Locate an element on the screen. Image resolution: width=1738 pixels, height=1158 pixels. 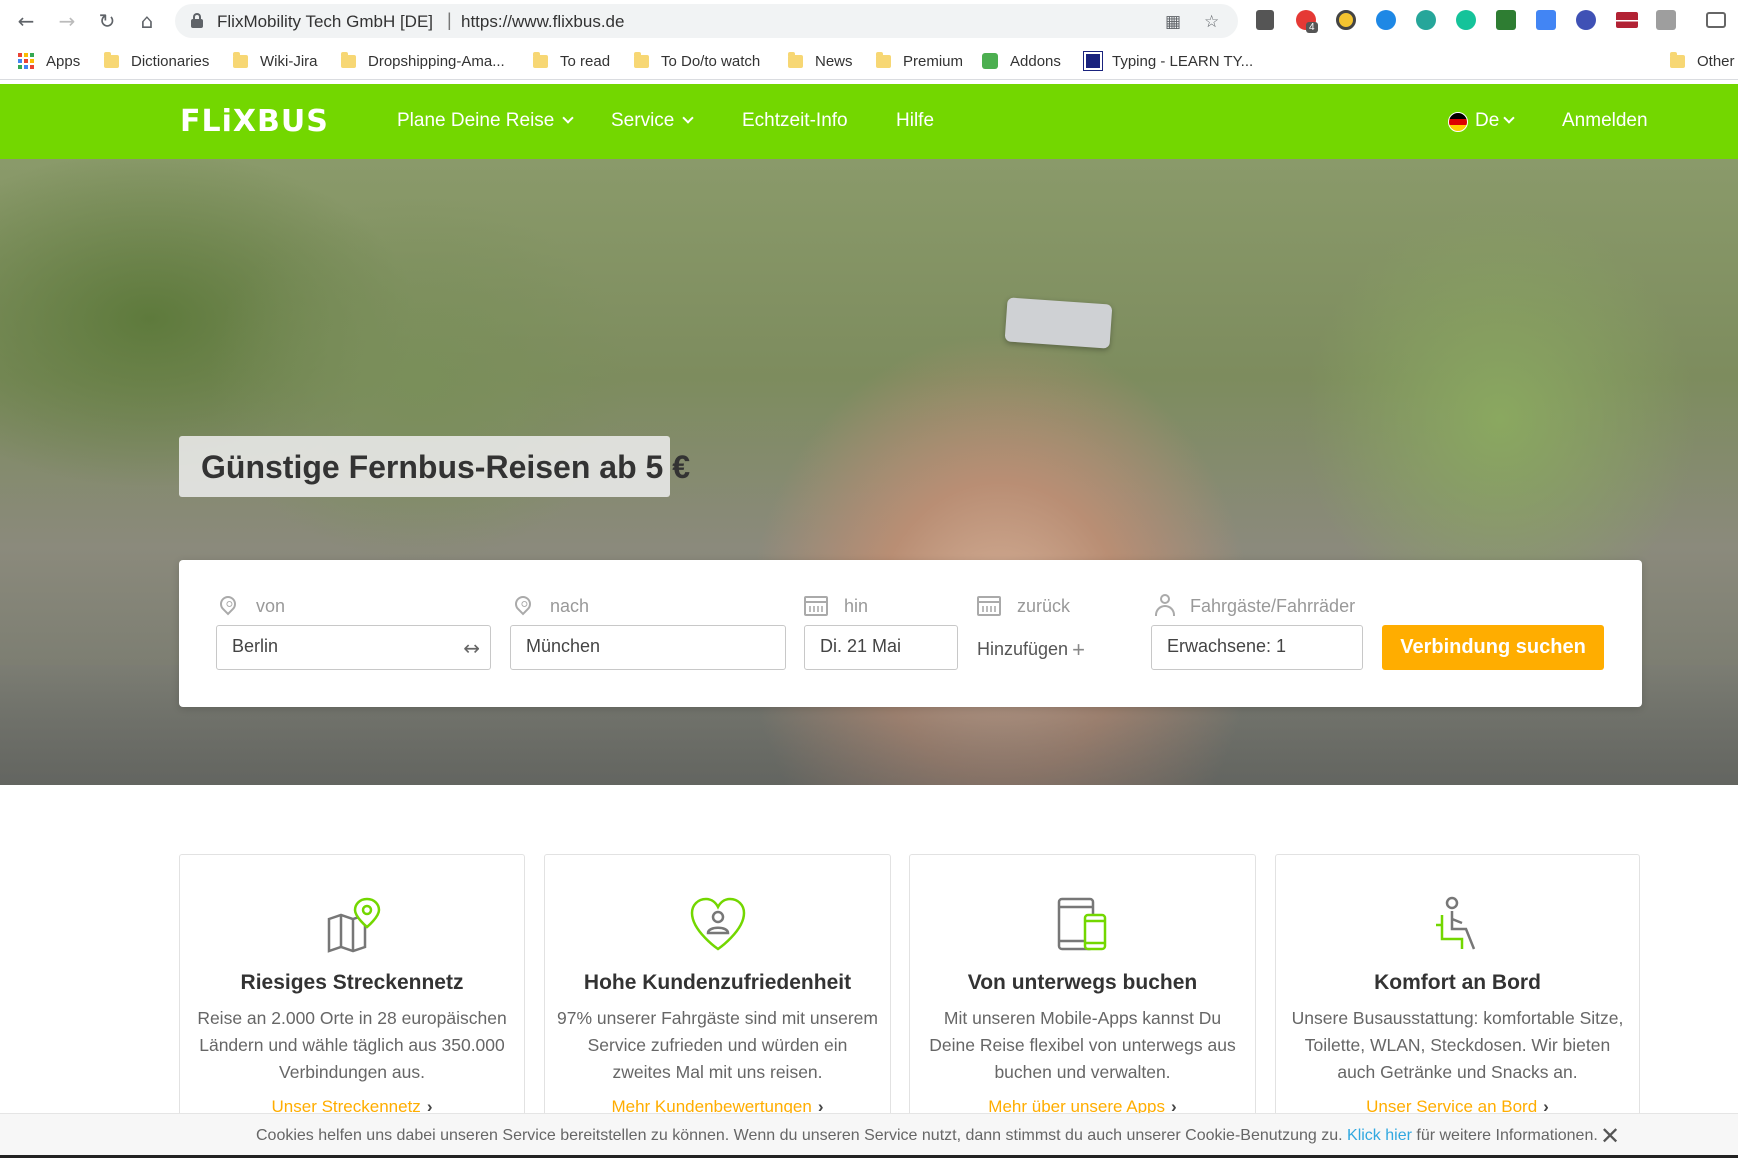
extension-audio-icon is located at coordinates (1265, 20).